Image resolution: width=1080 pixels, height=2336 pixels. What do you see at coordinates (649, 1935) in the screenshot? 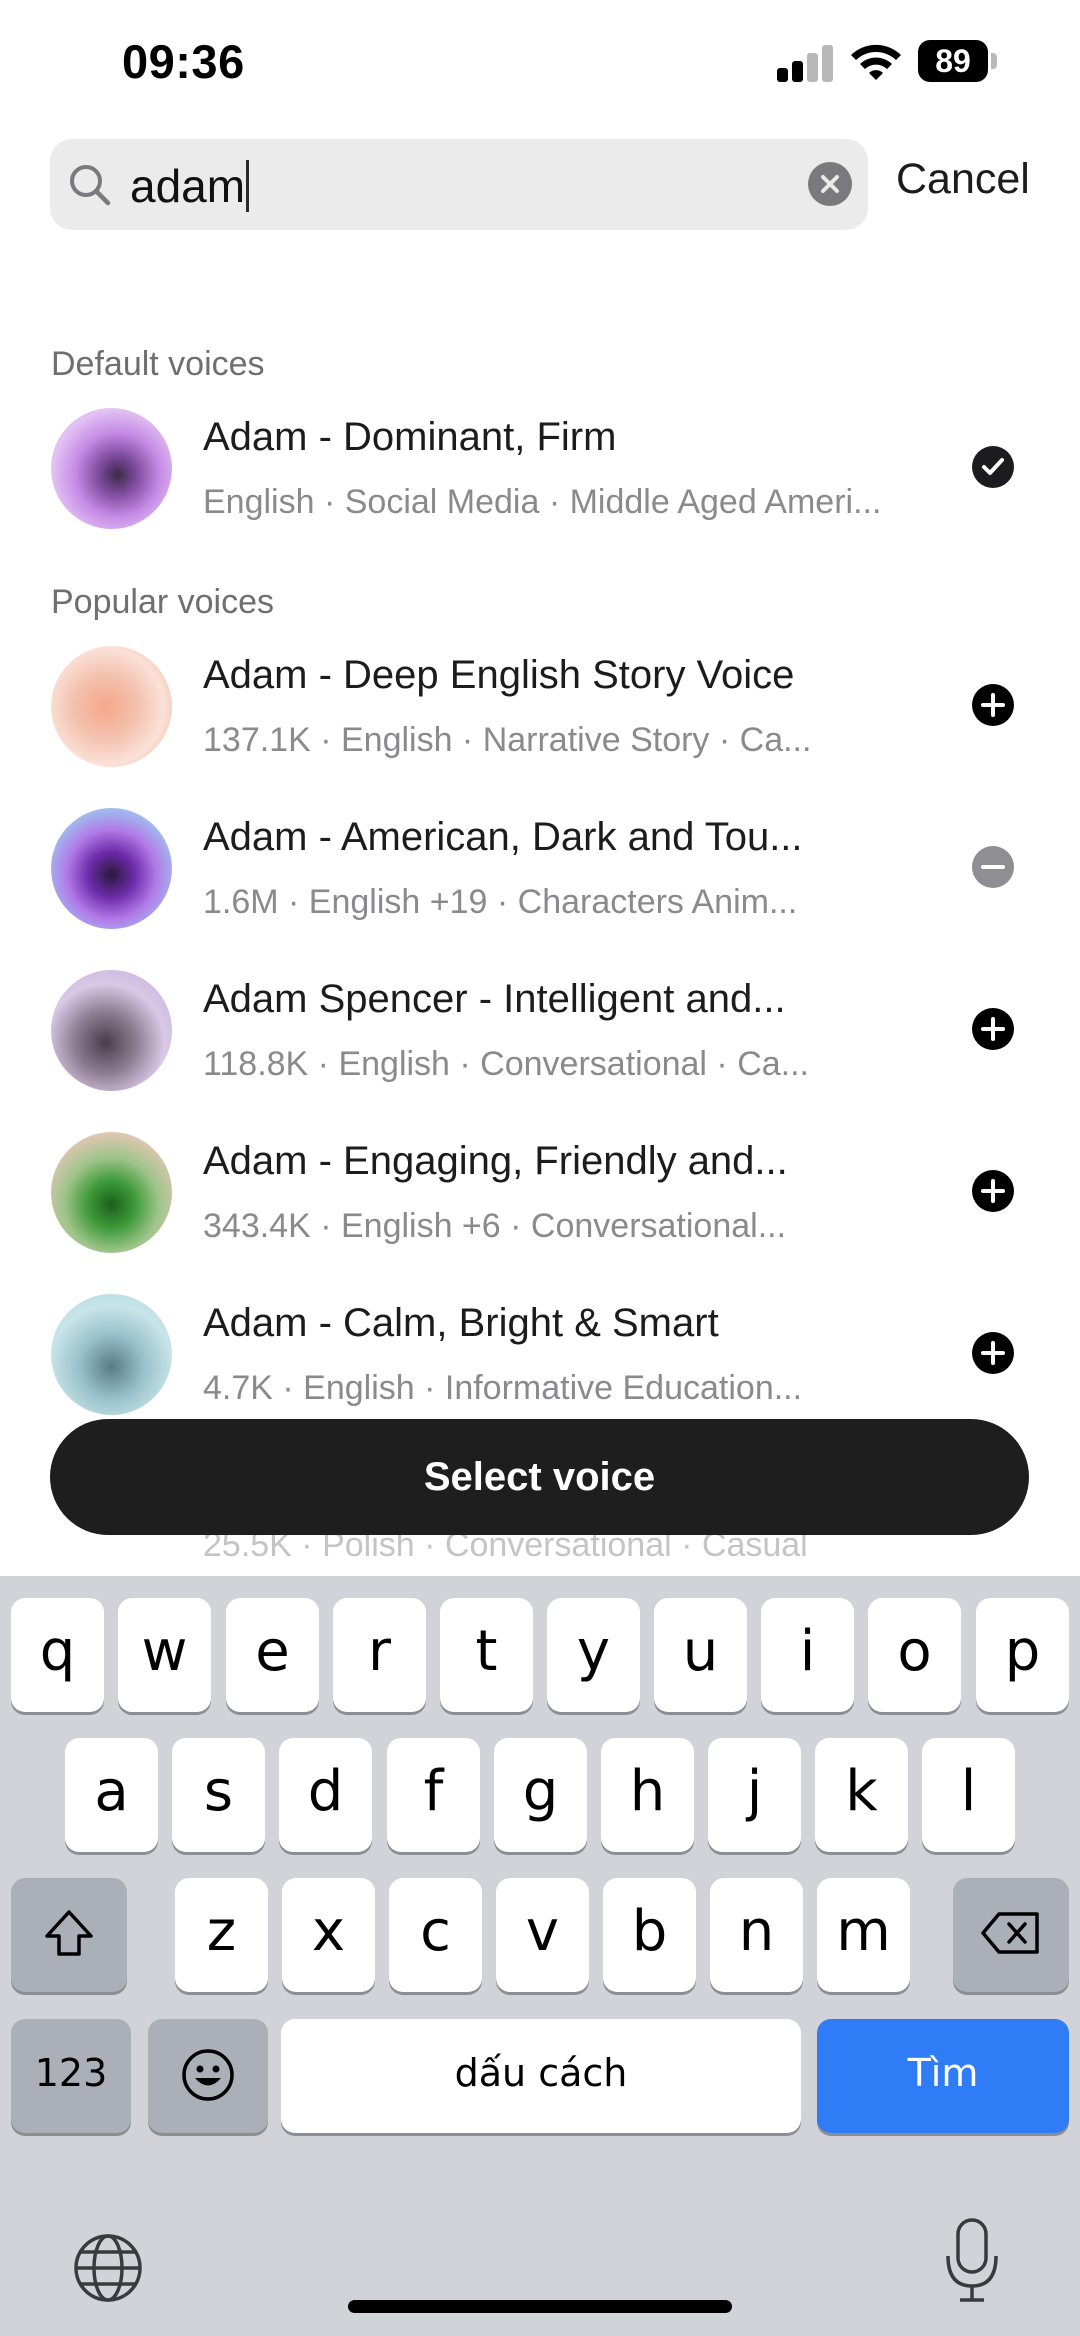
I see `key-b: b` at bounding box center [649, 1935].